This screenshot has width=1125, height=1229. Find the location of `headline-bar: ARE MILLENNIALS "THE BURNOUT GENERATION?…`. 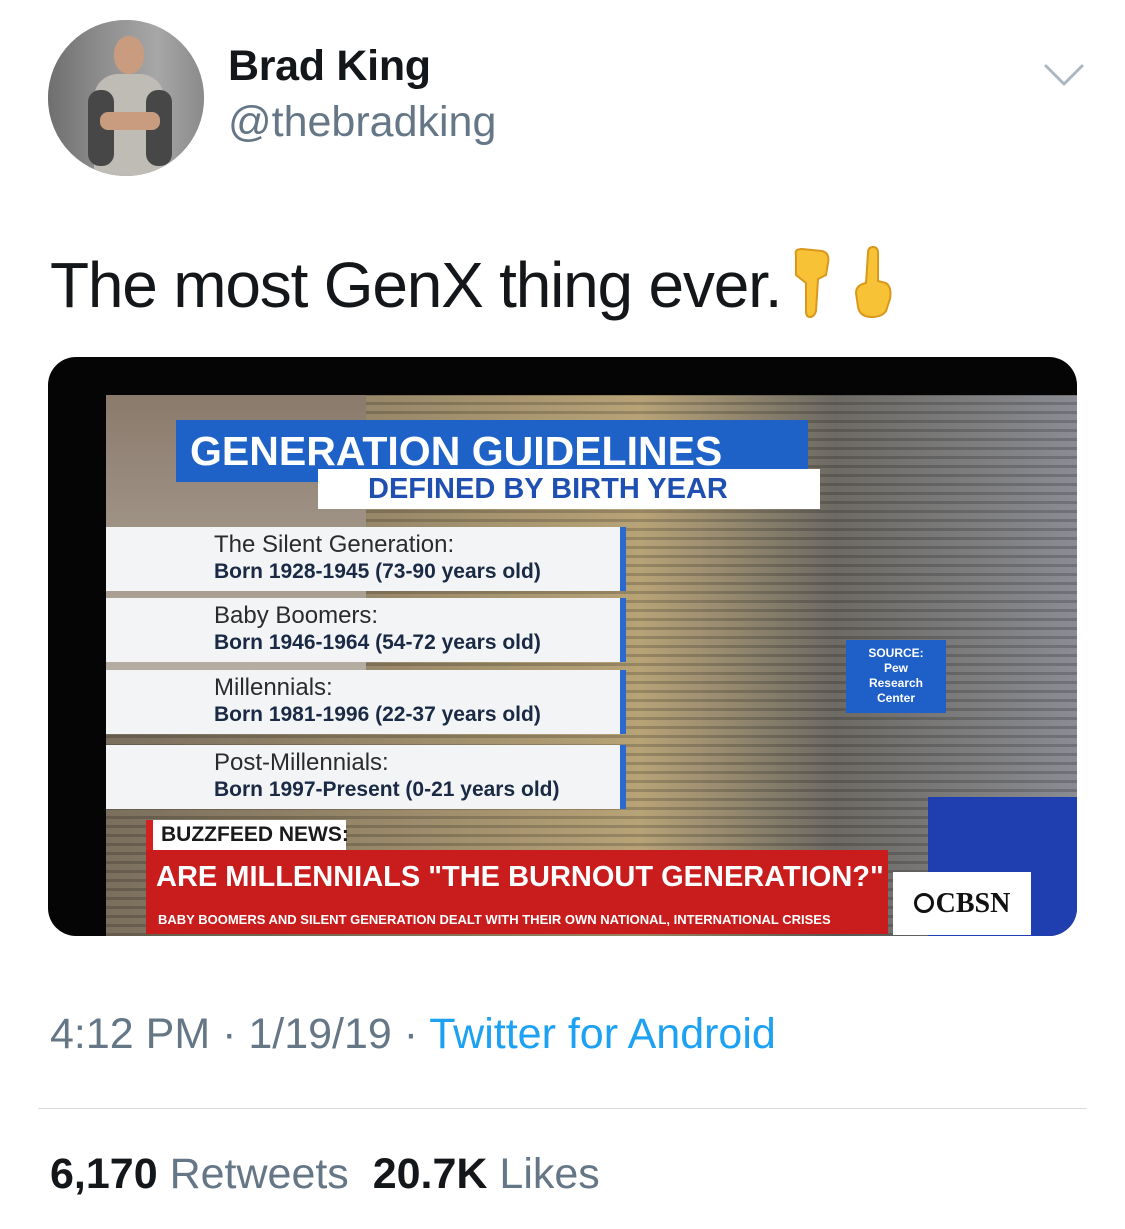

headline-bar: ARE MILLENNIALS "THE BURNOUT GENERATION?… is located at coordinates (517, 878).